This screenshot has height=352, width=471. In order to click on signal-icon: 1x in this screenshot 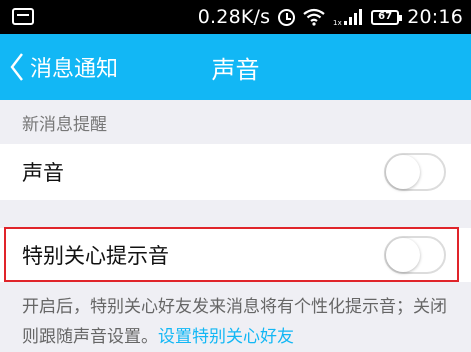, I will do `click(348, 17)`.